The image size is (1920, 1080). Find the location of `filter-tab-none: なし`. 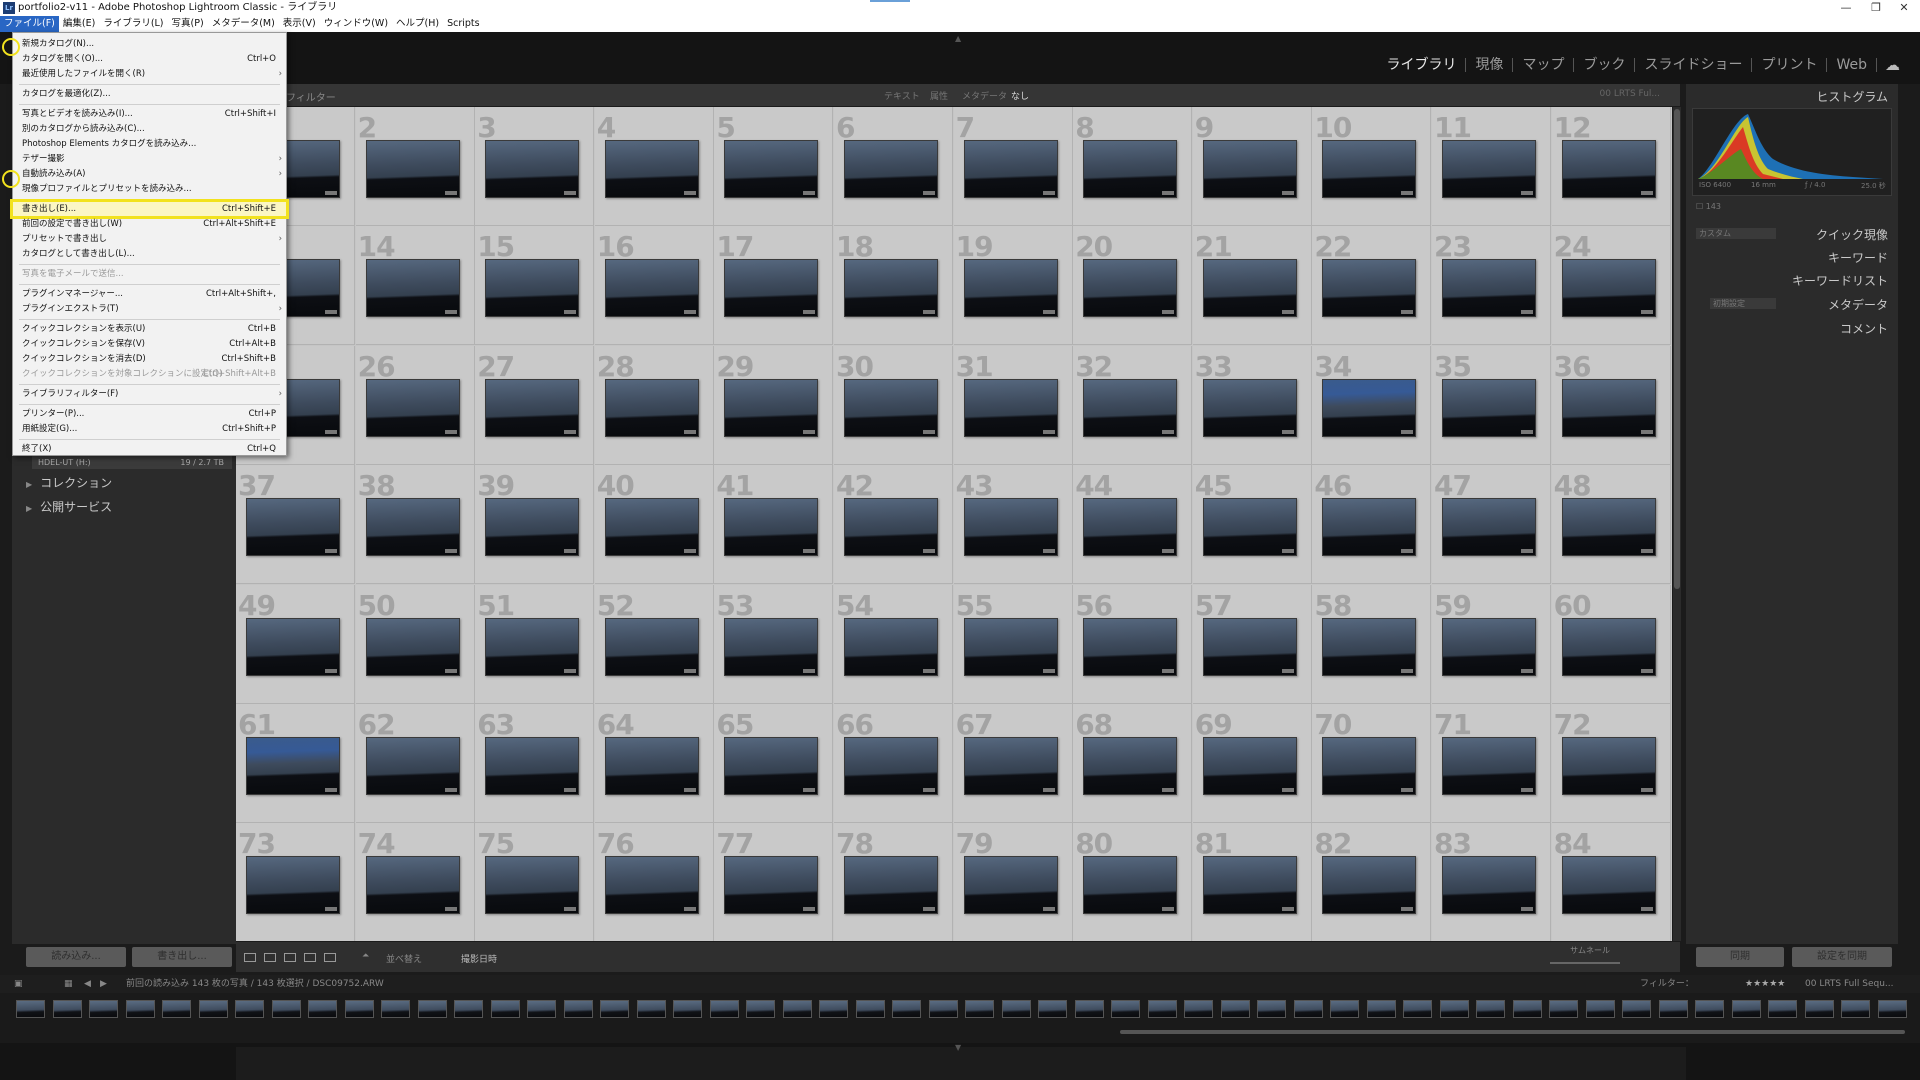

filter-tab-none: なし is located at coordinates (1020, 95).